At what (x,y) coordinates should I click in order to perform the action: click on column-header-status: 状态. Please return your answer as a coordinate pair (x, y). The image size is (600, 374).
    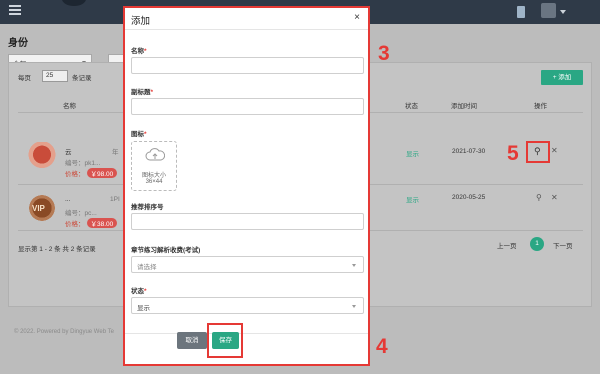
    Looking at the image, I should click on (411, 106).